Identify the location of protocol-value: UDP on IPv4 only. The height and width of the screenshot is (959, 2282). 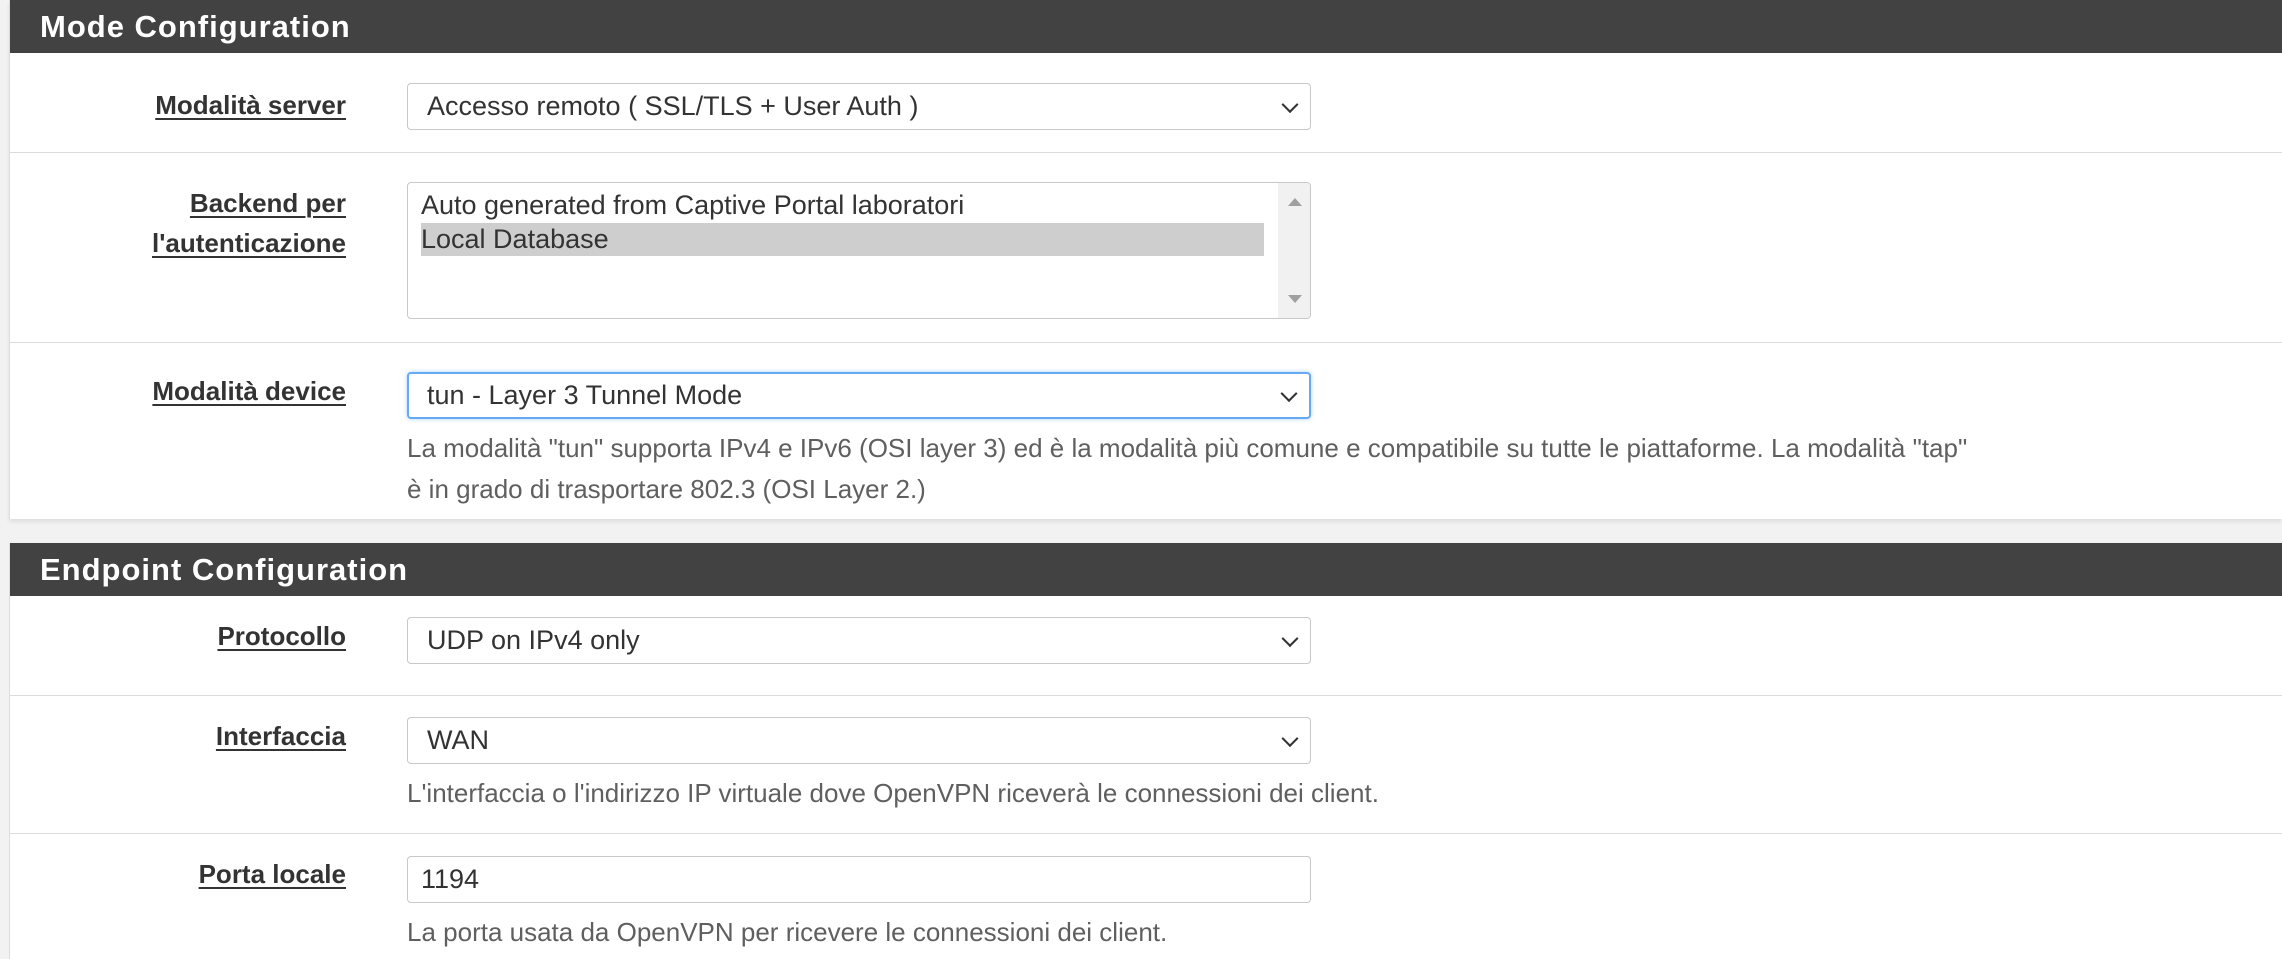
(533, 640).